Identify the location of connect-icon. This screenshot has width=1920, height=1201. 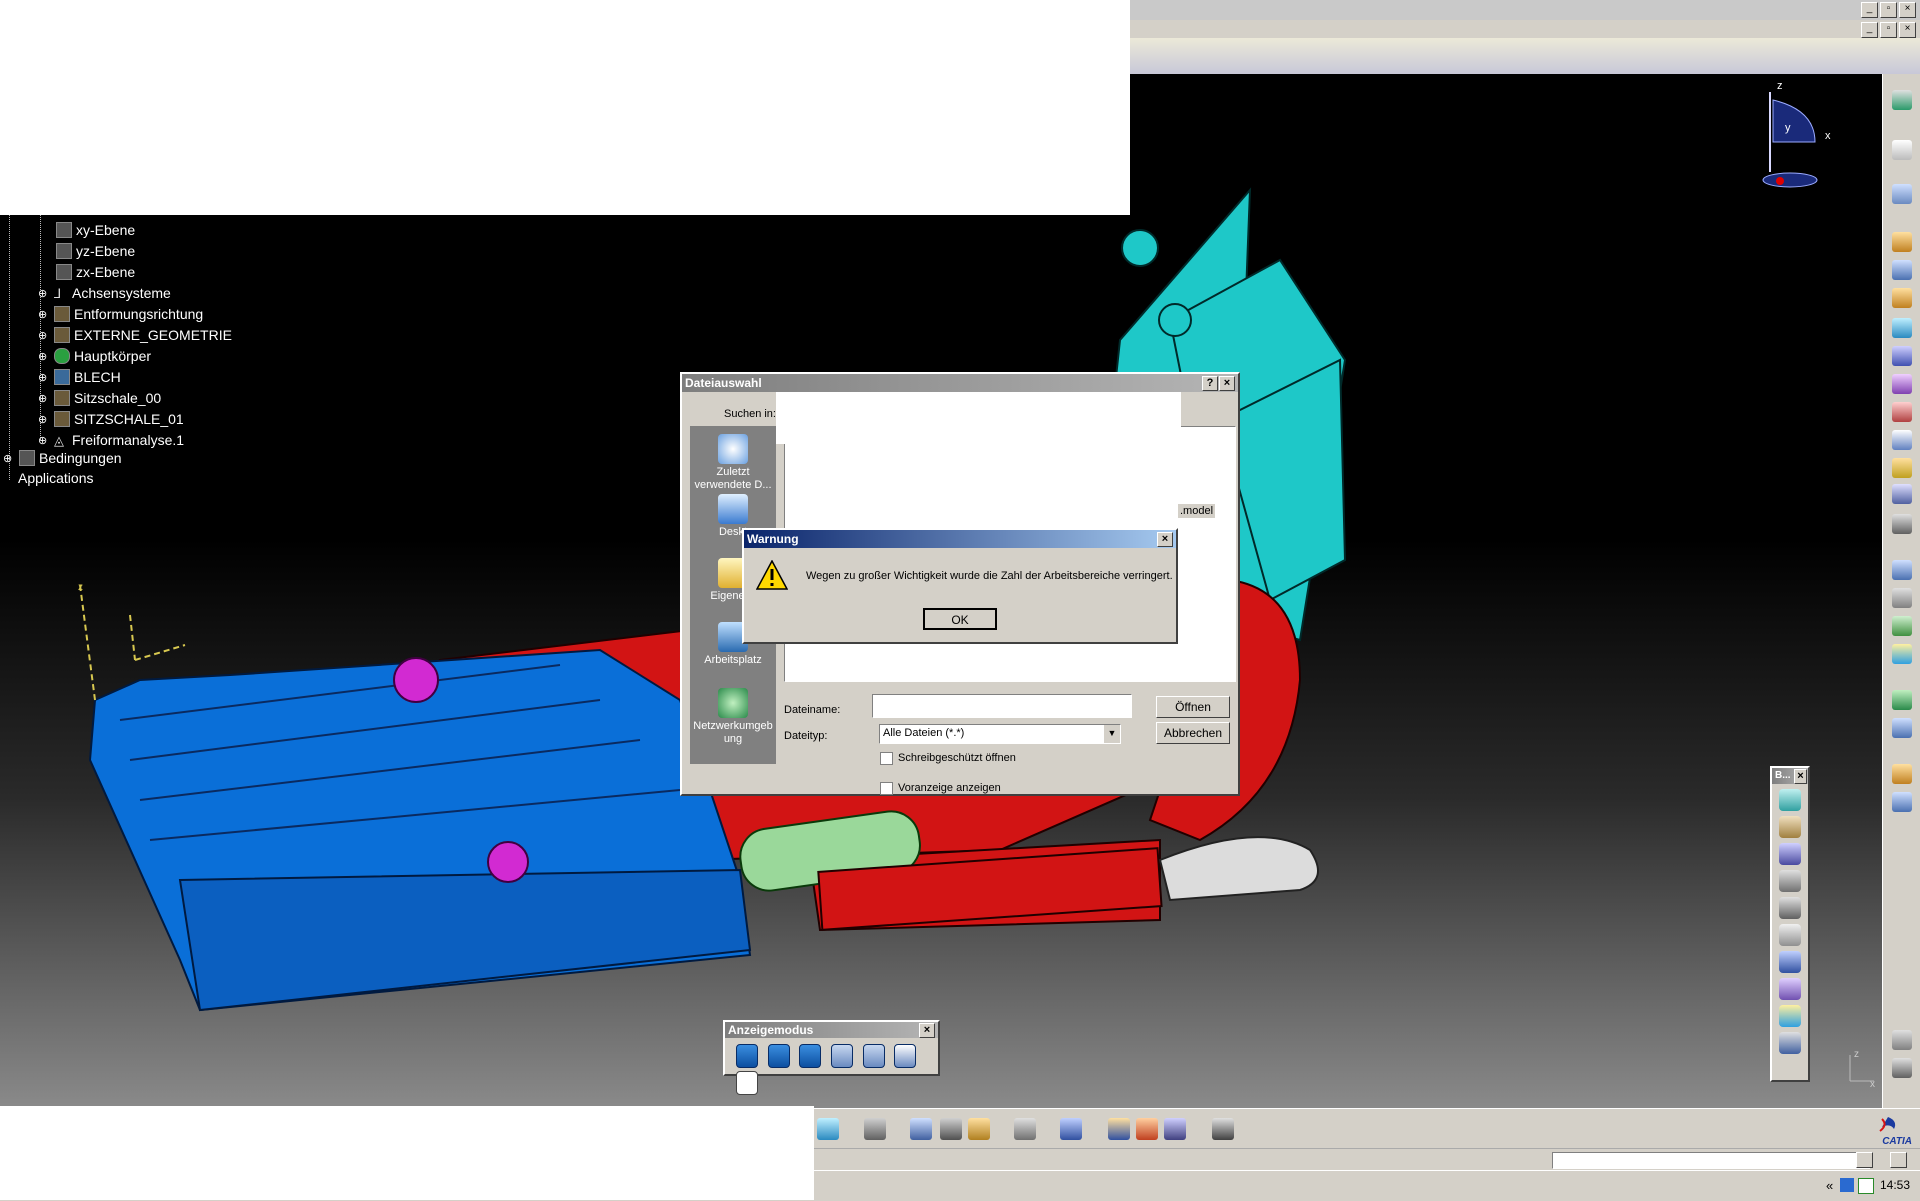
(1790, 989).